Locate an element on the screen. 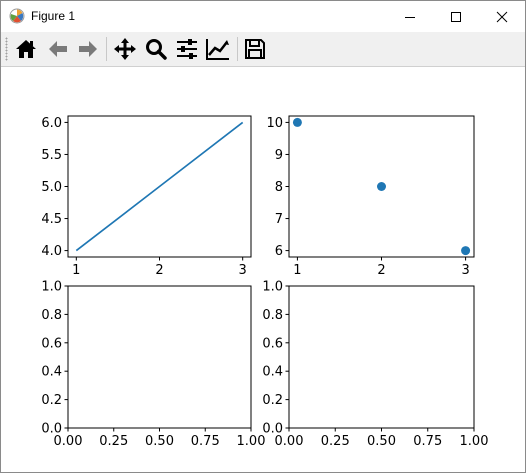  navigation-toolbar is located at coordinates (263, 49).